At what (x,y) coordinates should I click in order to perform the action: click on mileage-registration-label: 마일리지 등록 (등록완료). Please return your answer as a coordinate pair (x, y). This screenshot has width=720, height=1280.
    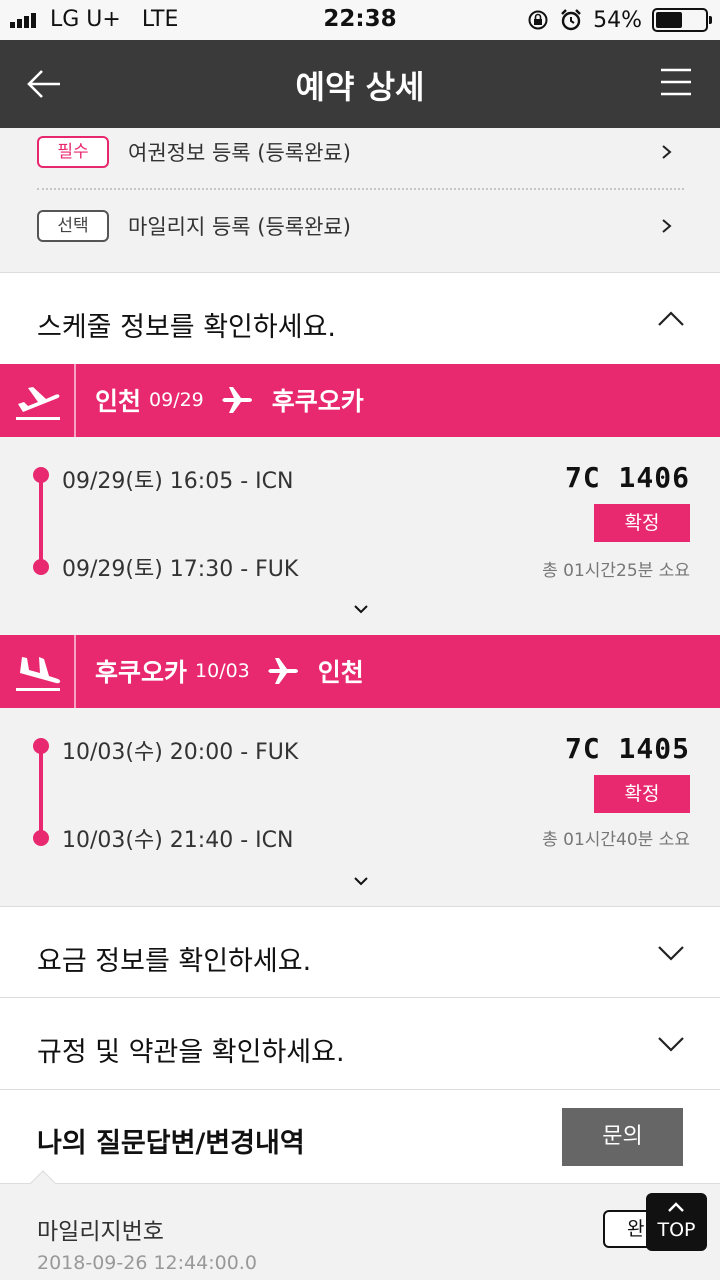
    Looking at the image, I should click on (239, 227).